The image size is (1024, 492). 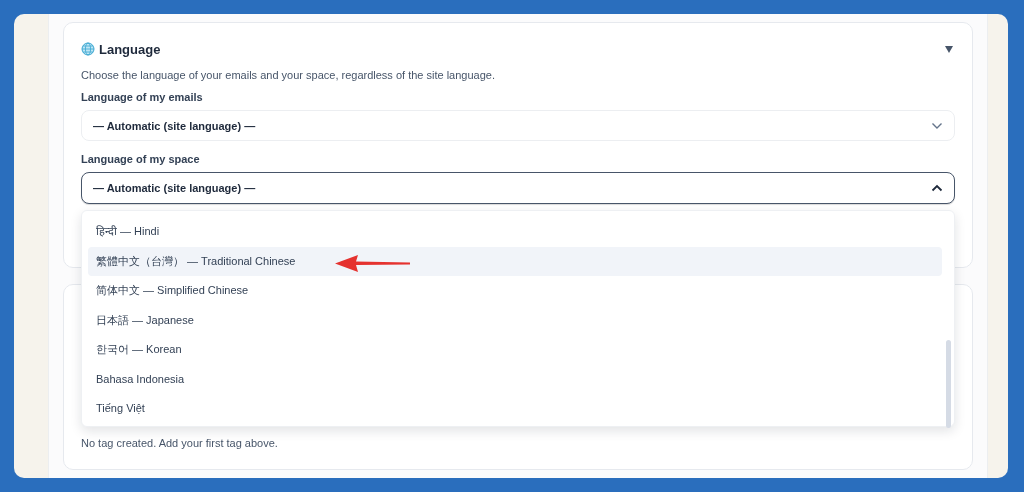 What do you see at coordinates (515, 261) in the screenshot?
I see `dropdown-option: 繁體中文（台灣） — Traditional Chinese` at bounding box center [515, 261].